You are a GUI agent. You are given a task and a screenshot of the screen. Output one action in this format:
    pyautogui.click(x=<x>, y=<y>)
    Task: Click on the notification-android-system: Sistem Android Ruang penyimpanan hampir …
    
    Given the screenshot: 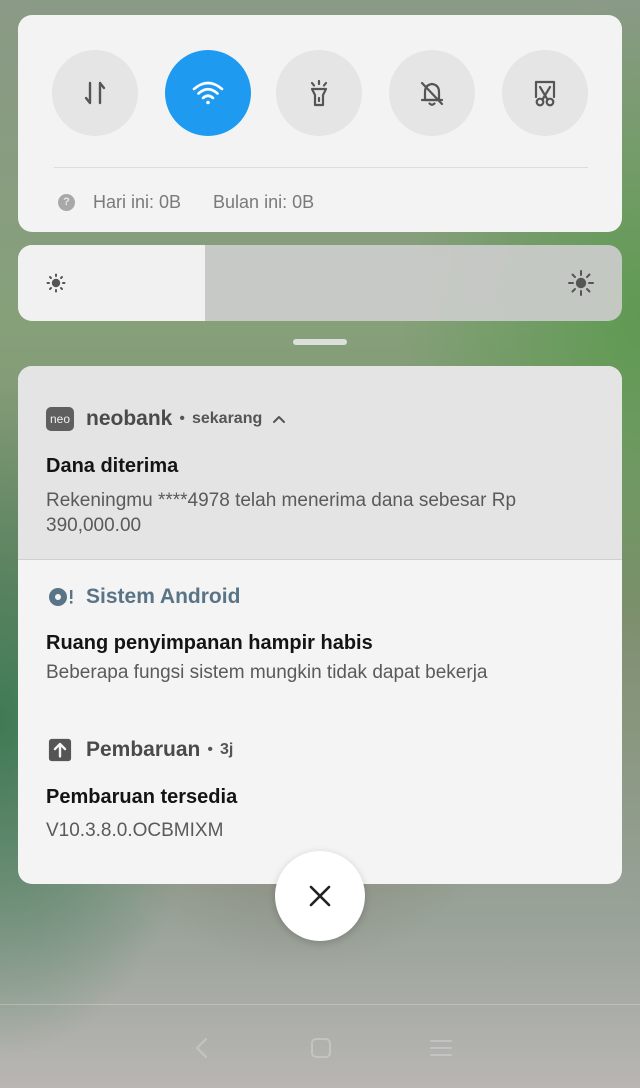 What is the action you would take?
    pyautogui.click(x=320, y=638)
    